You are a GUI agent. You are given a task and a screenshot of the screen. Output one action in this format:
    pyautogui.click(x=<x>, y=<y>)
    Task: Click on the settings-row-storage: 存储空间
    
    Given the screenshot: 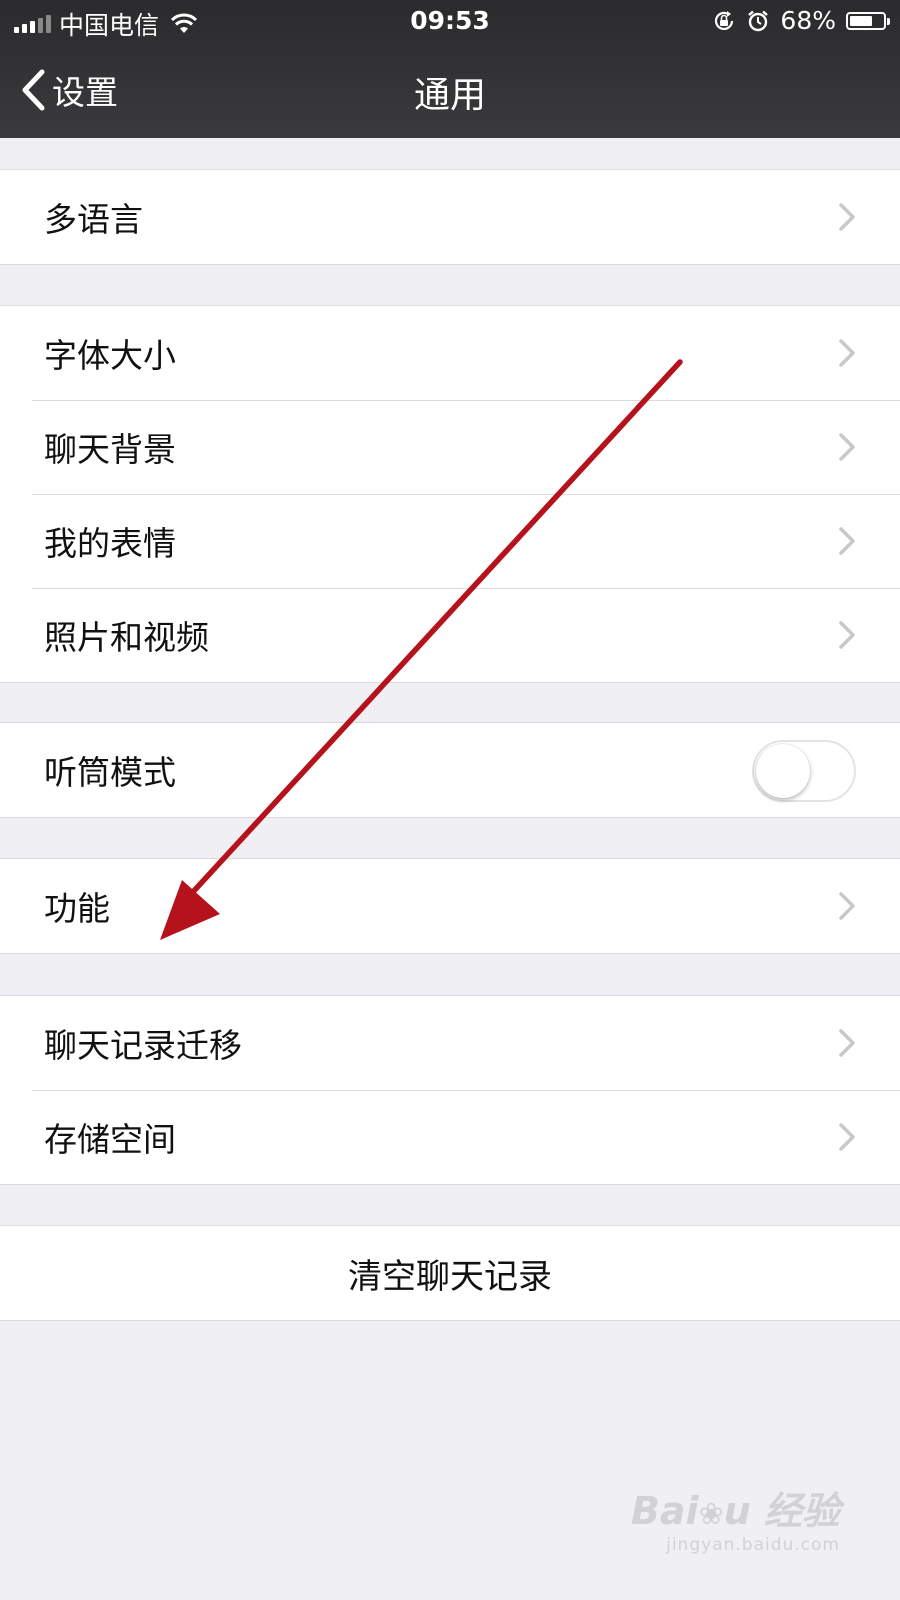 What is the action you would take?
    pyautogui.click(x=450, y=1137)
    